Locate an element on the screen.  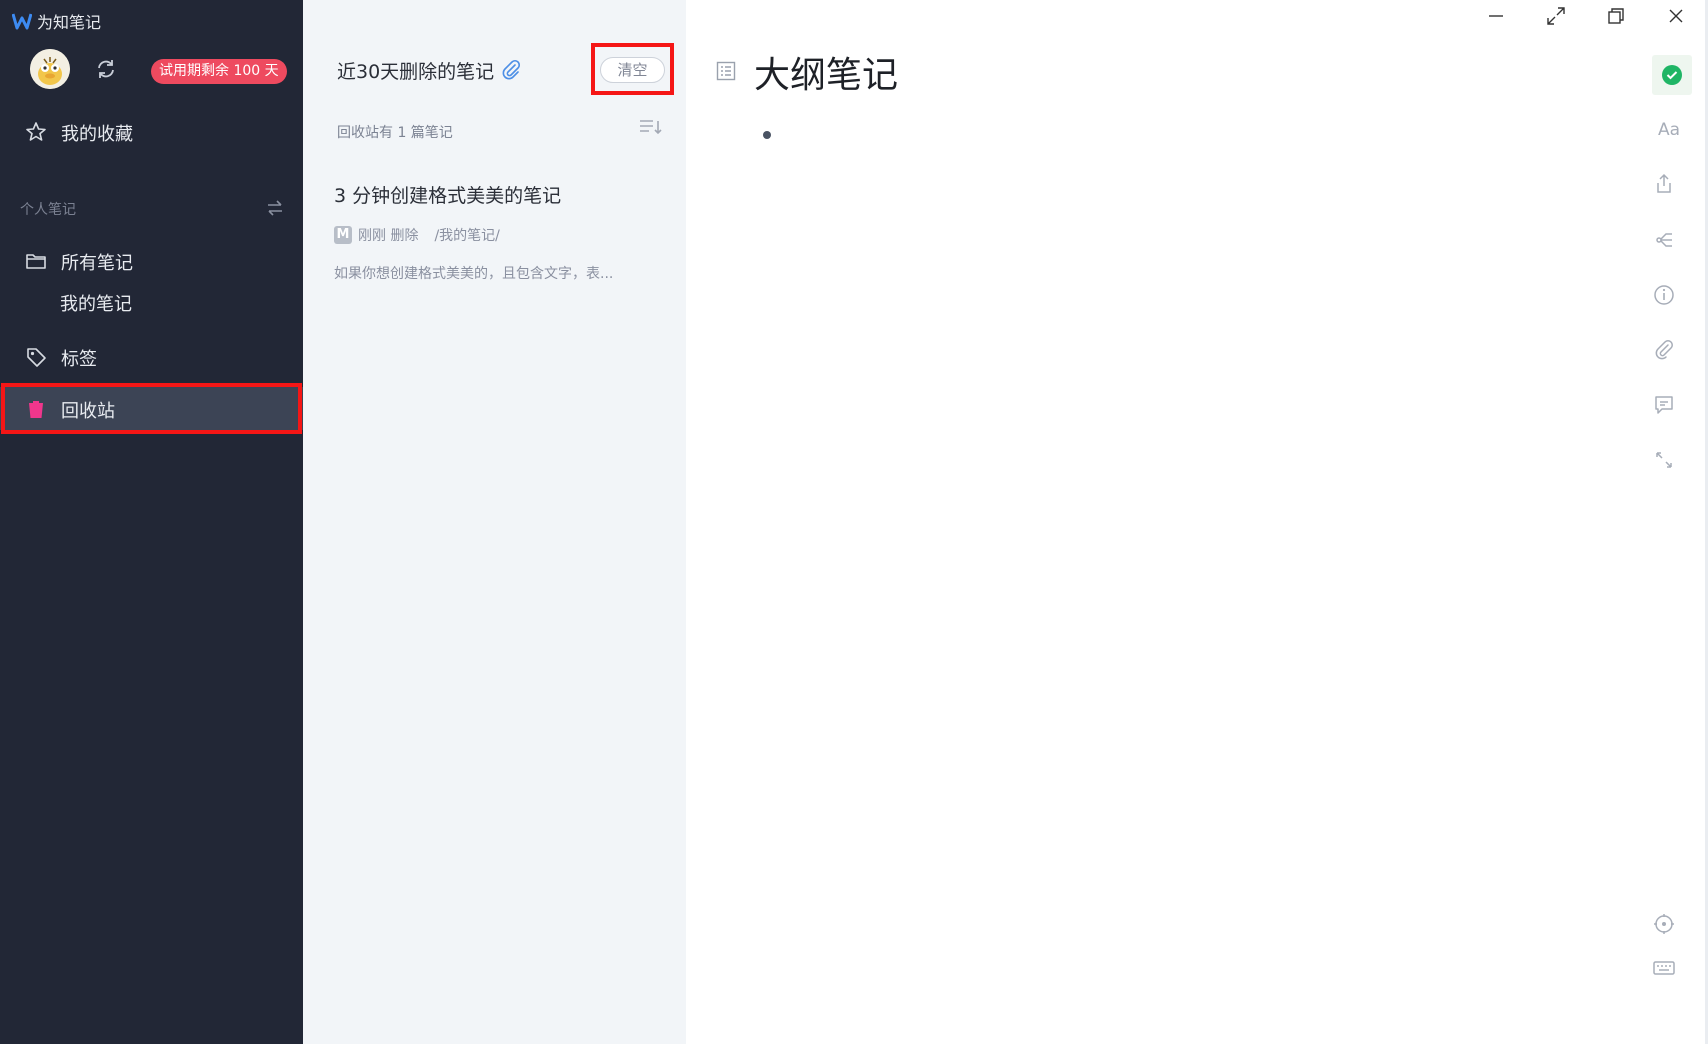
comment-icon is located at coordinates (1664, 405).